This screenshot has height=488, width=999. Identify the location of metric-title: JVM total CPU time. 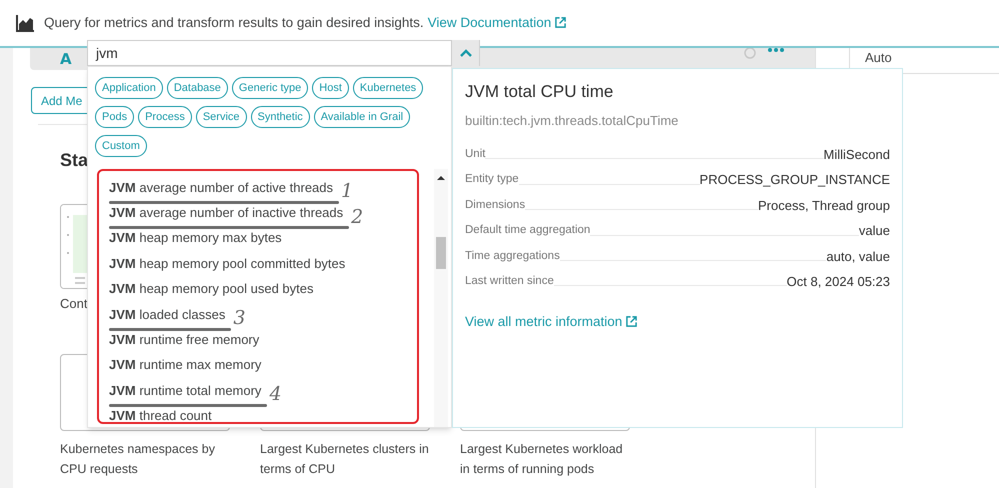
(539, 92).